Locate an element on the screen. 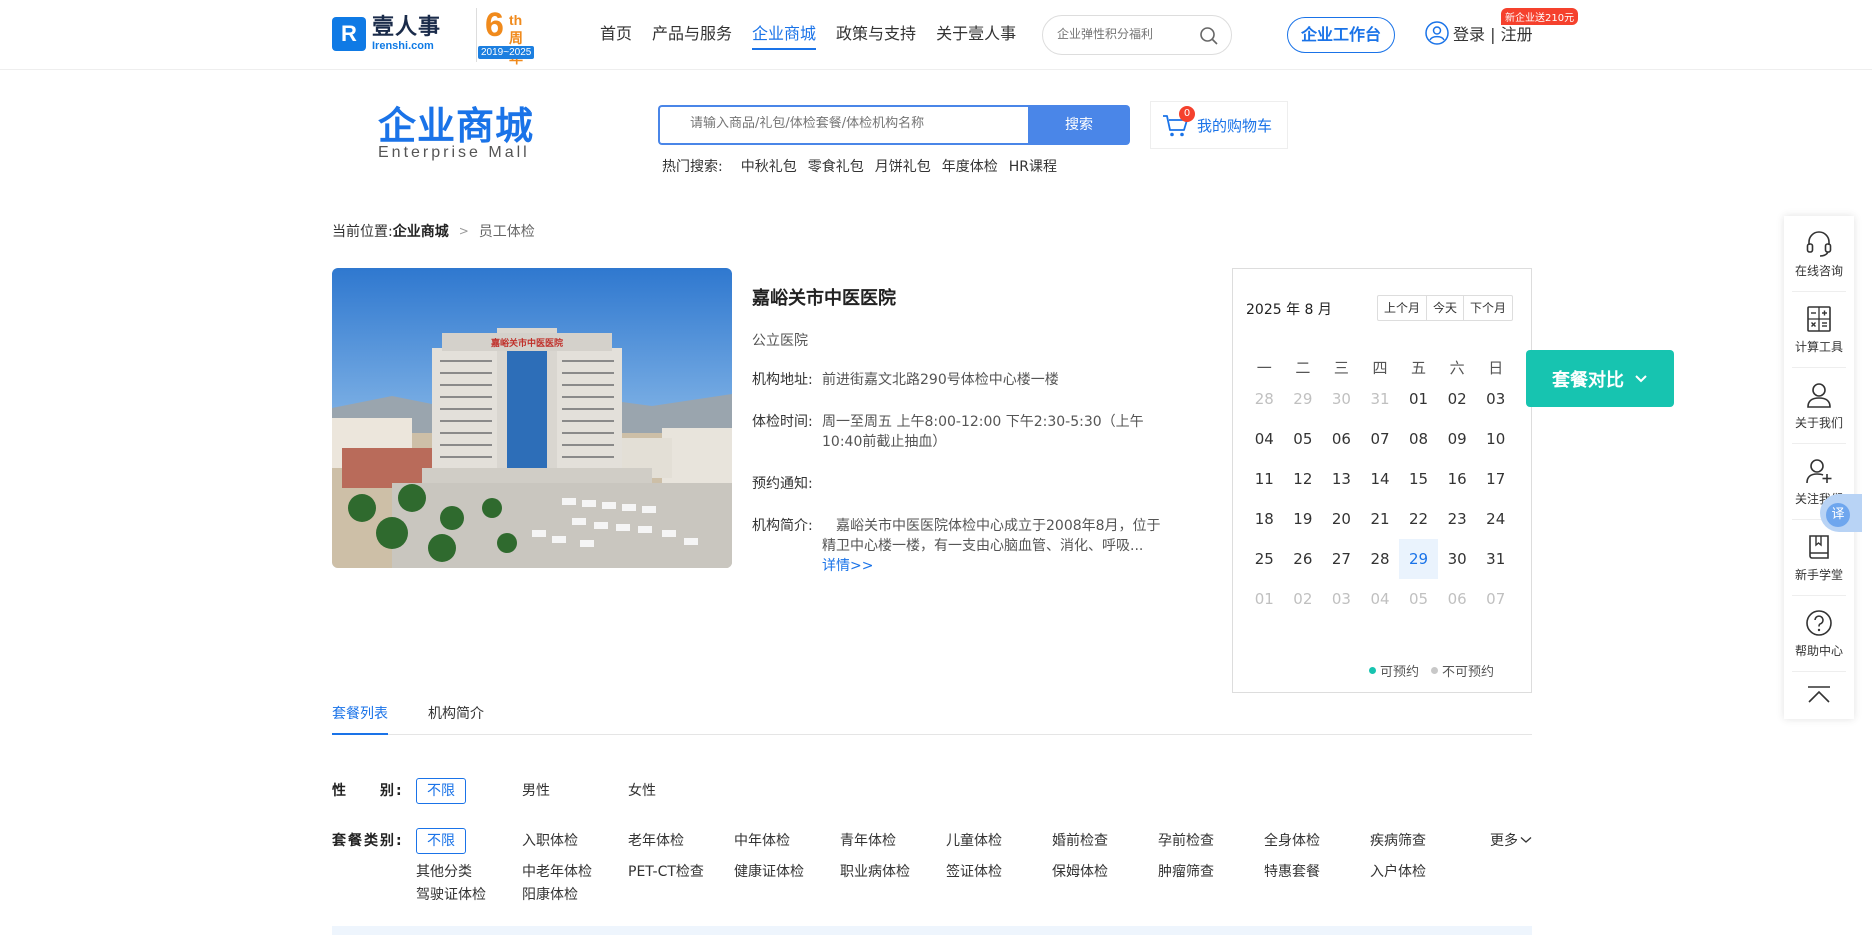 Image resolution: width=1872 pixels, height=935 pixels. legend-unavailable: 不可预约 is located at coordinates (1468, 672).